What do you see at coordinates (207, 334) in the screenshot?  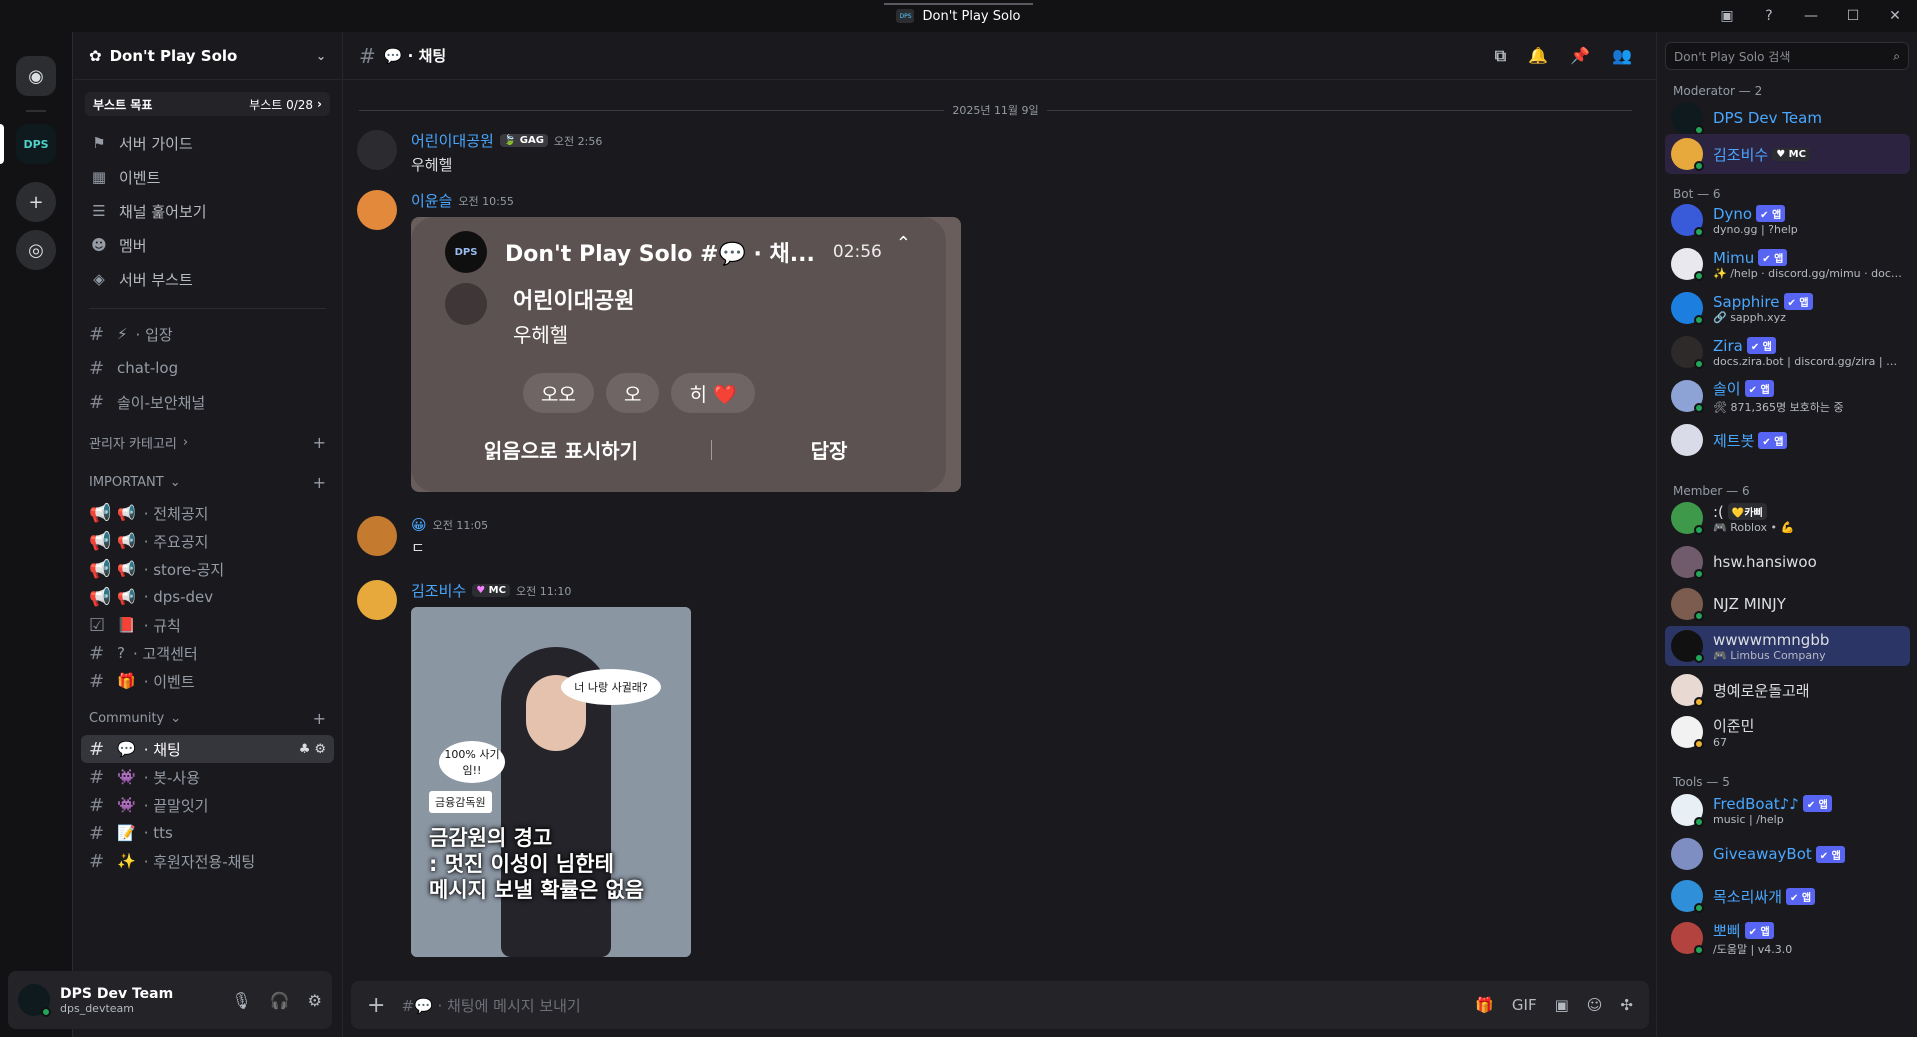 I see `channel-entry: # ⚡ · 입장` at bounding box center [207, 334].